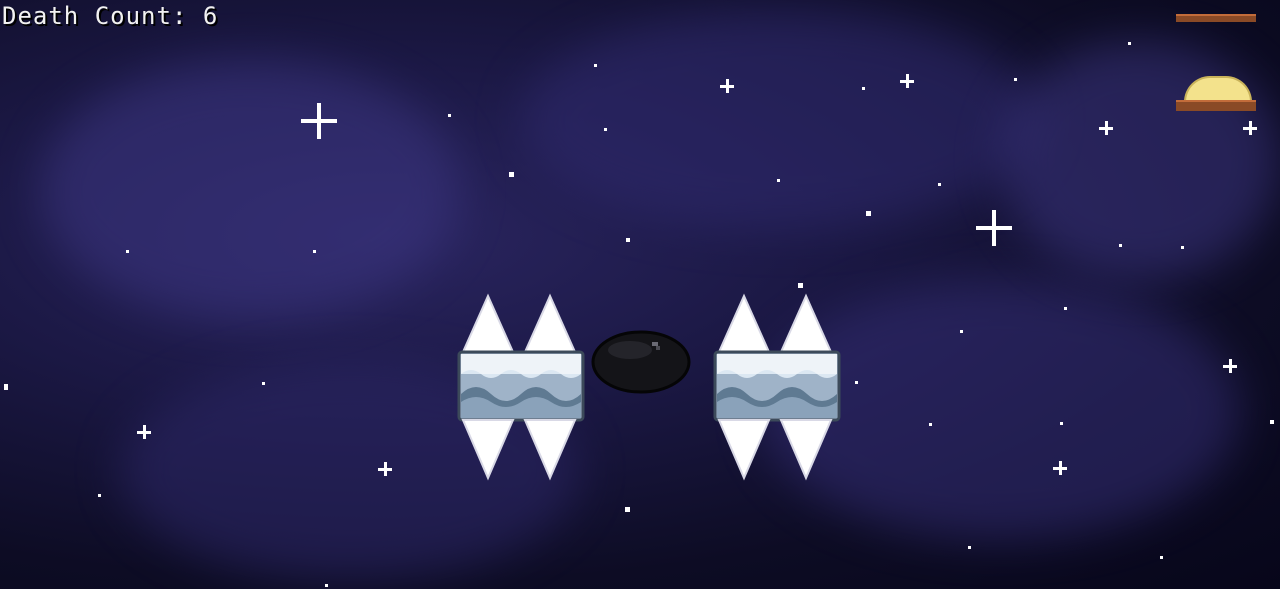  I want to click on right-spike-block, so click(777, 387).